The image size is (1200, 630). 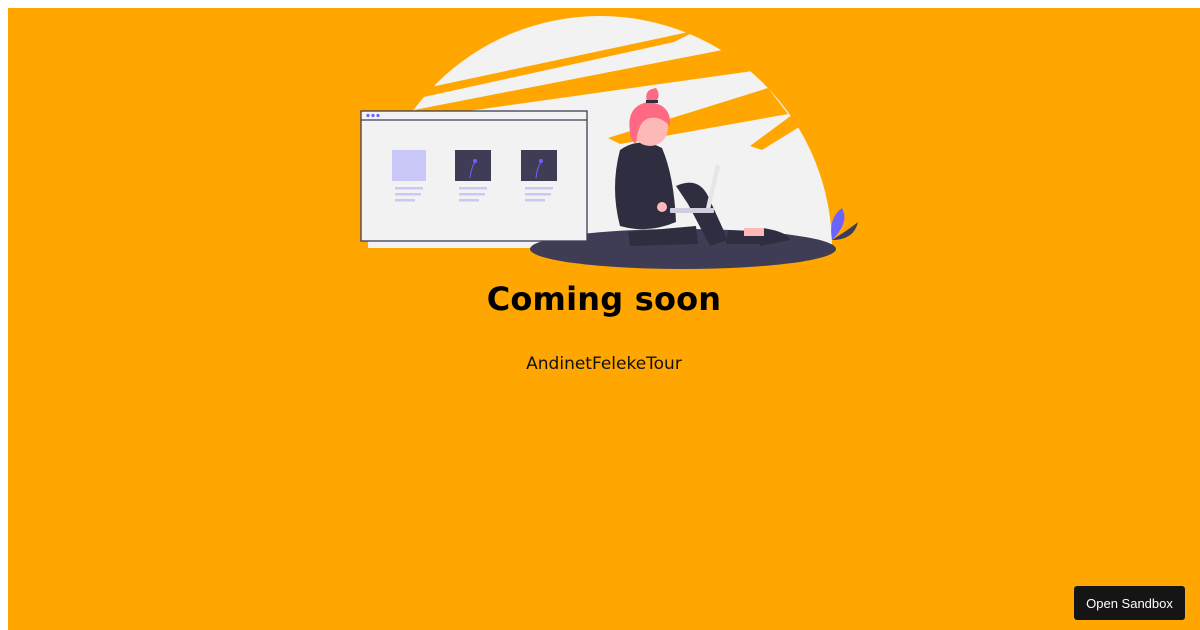 What do you see at coordinates (604, 299) in the screenshot?
I see `page-title: Coming soon` at bounding box center [604, 299].